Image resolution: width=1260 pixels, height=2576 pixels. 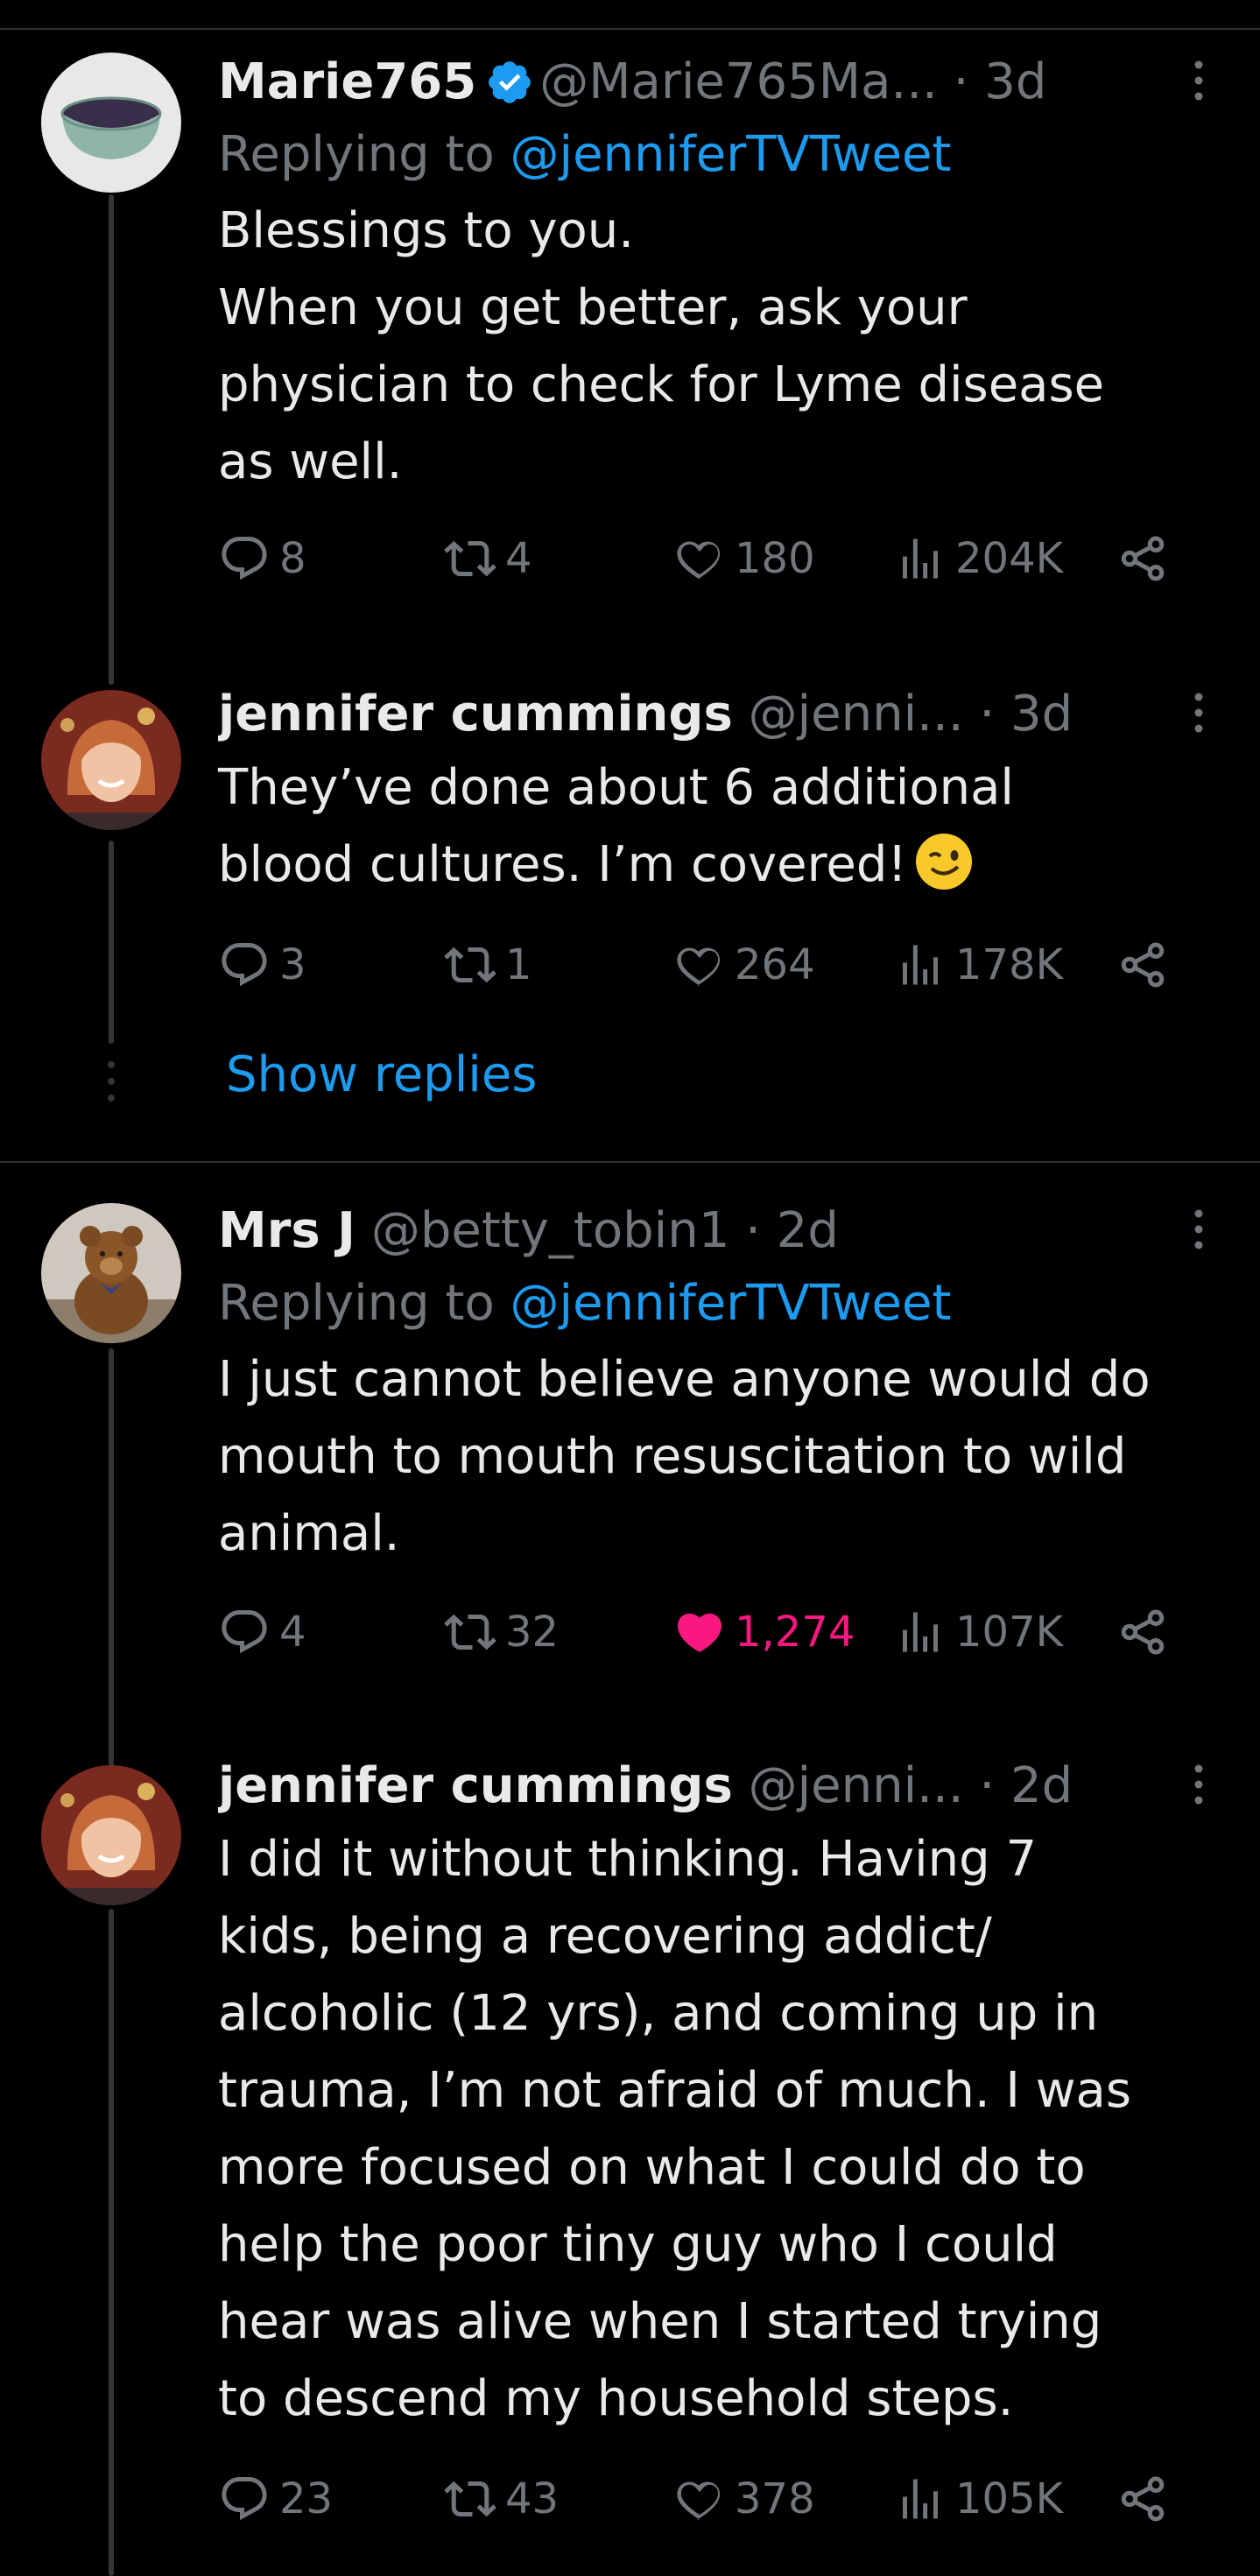 What do you see at coordinates (501, 1632) in the screenshot?
I see `repost-button: 32` at bounding box center [501, 1632].